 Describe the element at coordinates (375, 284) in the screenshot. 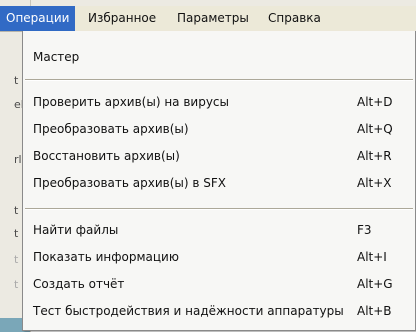

I see `menu-item-shortcut: Alt+G` at that location.